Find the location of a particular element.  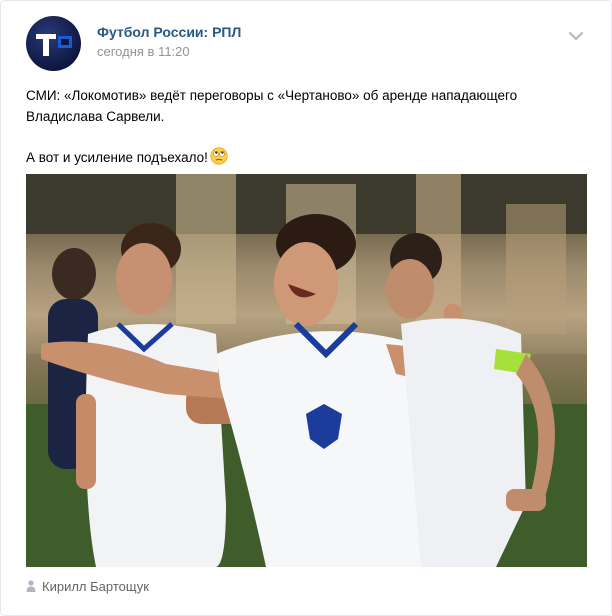

photo-credit: Кирилл Бартощук is located at coordinates (87, 586).